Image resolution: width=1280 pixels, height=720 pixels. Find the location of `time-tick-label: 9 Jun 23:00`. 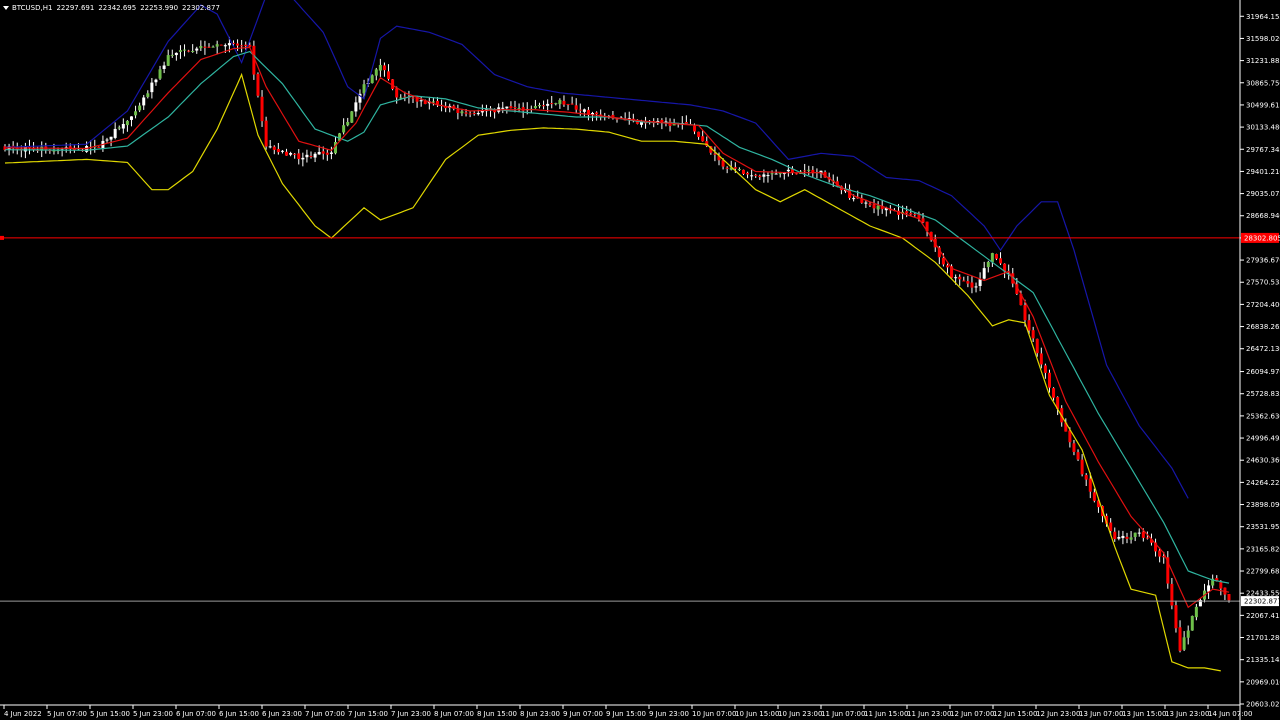

time-tick-label: 9 Jun 23:00 is located at coordinates (669, 714).